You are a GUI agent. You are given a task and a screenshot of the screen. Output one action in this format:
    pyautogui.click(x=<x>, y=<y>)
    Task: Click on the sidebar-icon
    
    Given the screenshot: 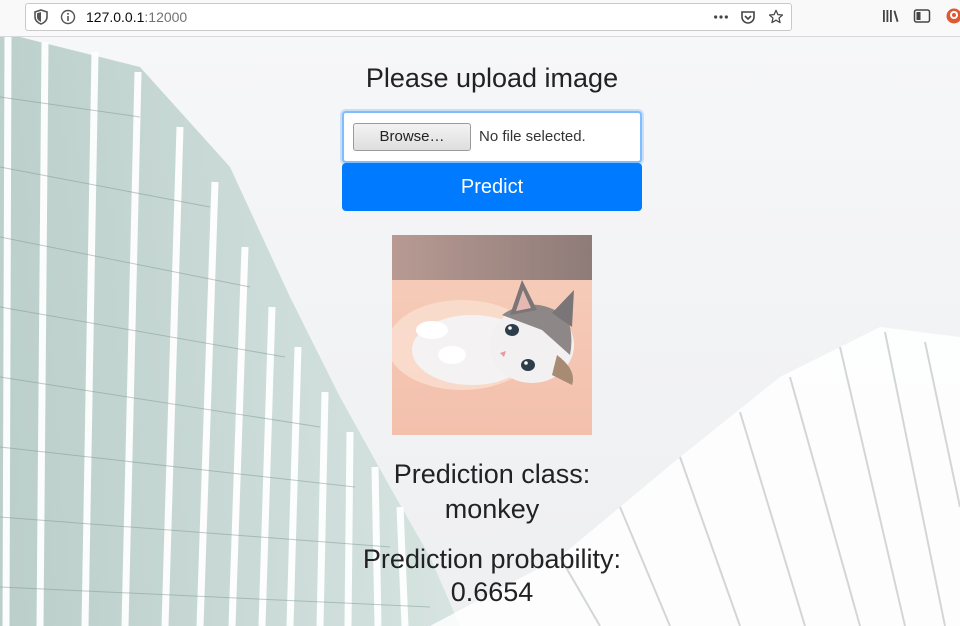 What is the action you would take?
    pyautogui.click(x=922, y=16)
    